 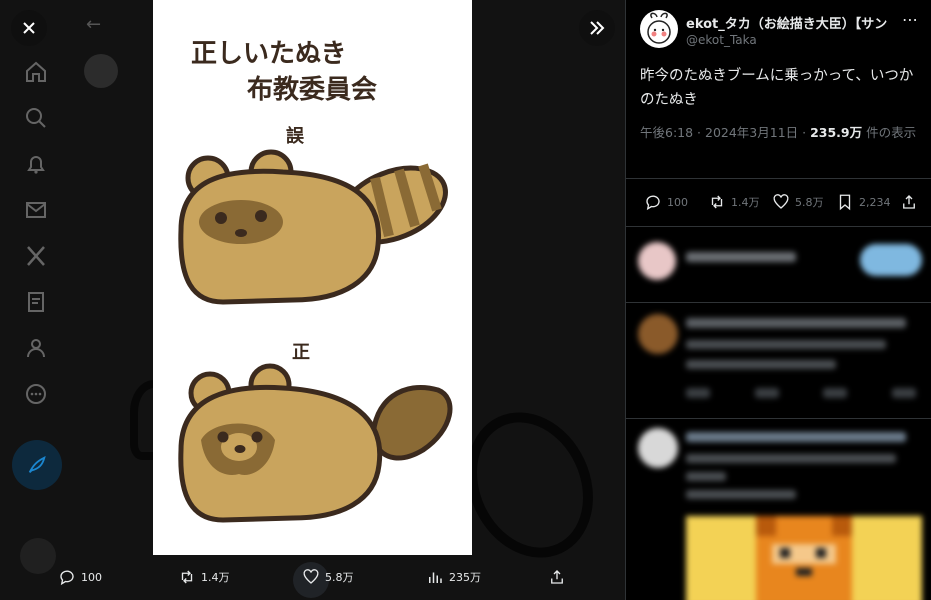 I want to click on expand-panel-button, so click(x=597, y=28).